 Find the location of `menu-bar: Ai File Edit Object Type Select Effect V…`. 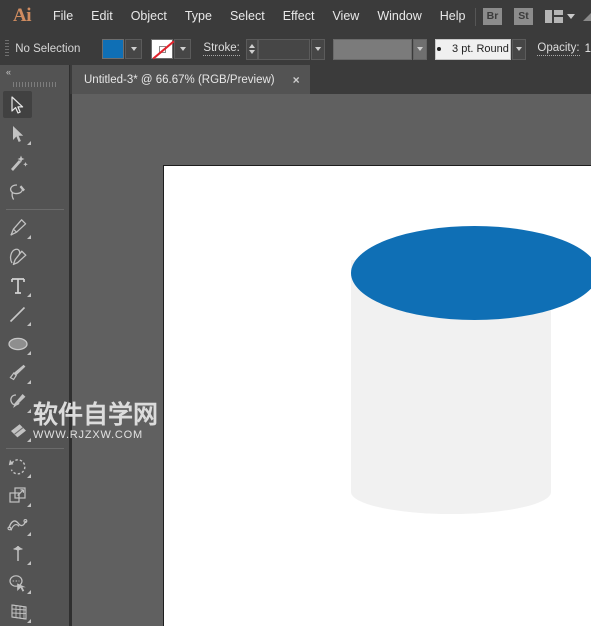

menu-bar: Ai File Edit Object Type Select Effect V… is located at coordinates (295, 16).